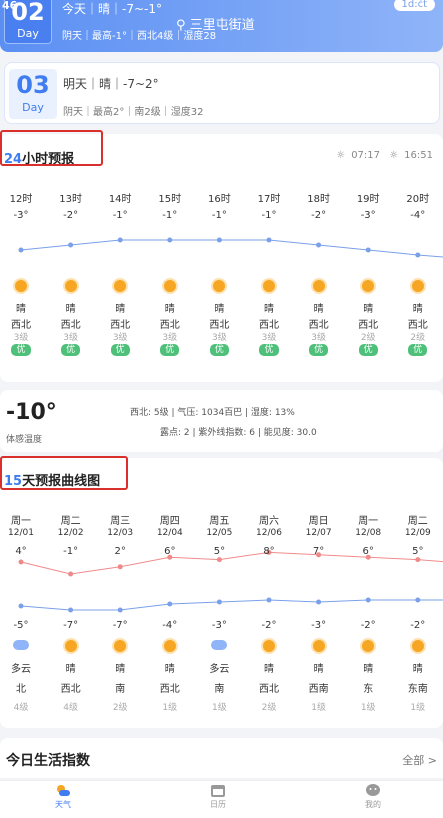  I want to click on hourly-item: 20时 -4° 晴西北 2级优, so click(418, 273).